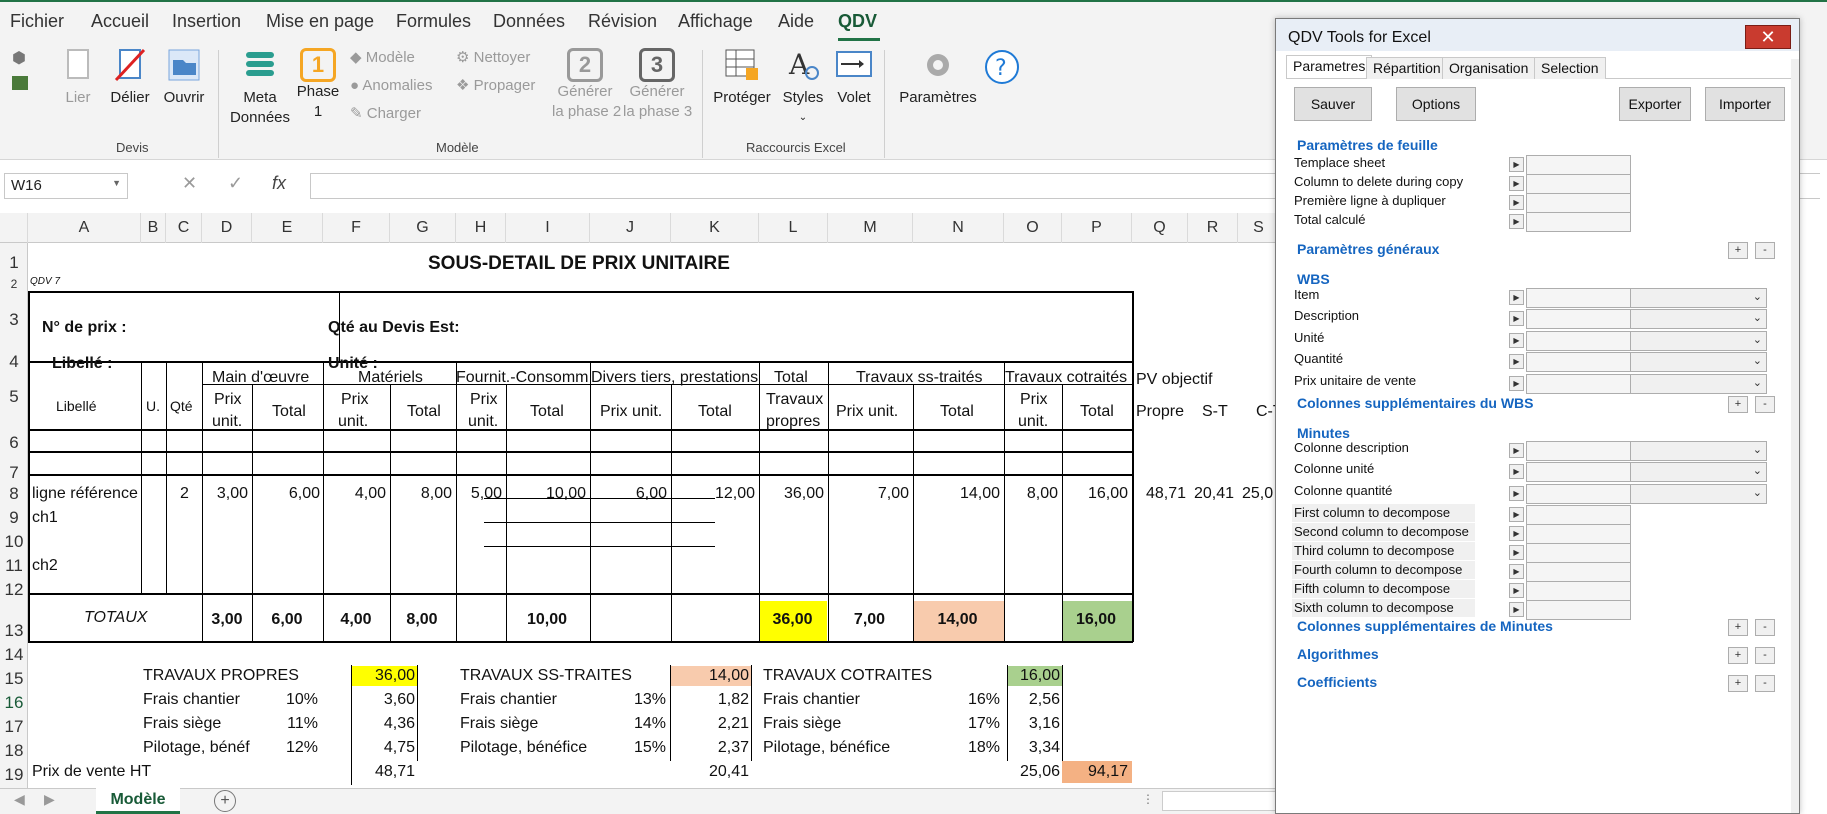 This screenshot has width=1827, height=814. Describe the element at coordinates (14, 703) in the screenshot. I see `row-header: 16` at that location.